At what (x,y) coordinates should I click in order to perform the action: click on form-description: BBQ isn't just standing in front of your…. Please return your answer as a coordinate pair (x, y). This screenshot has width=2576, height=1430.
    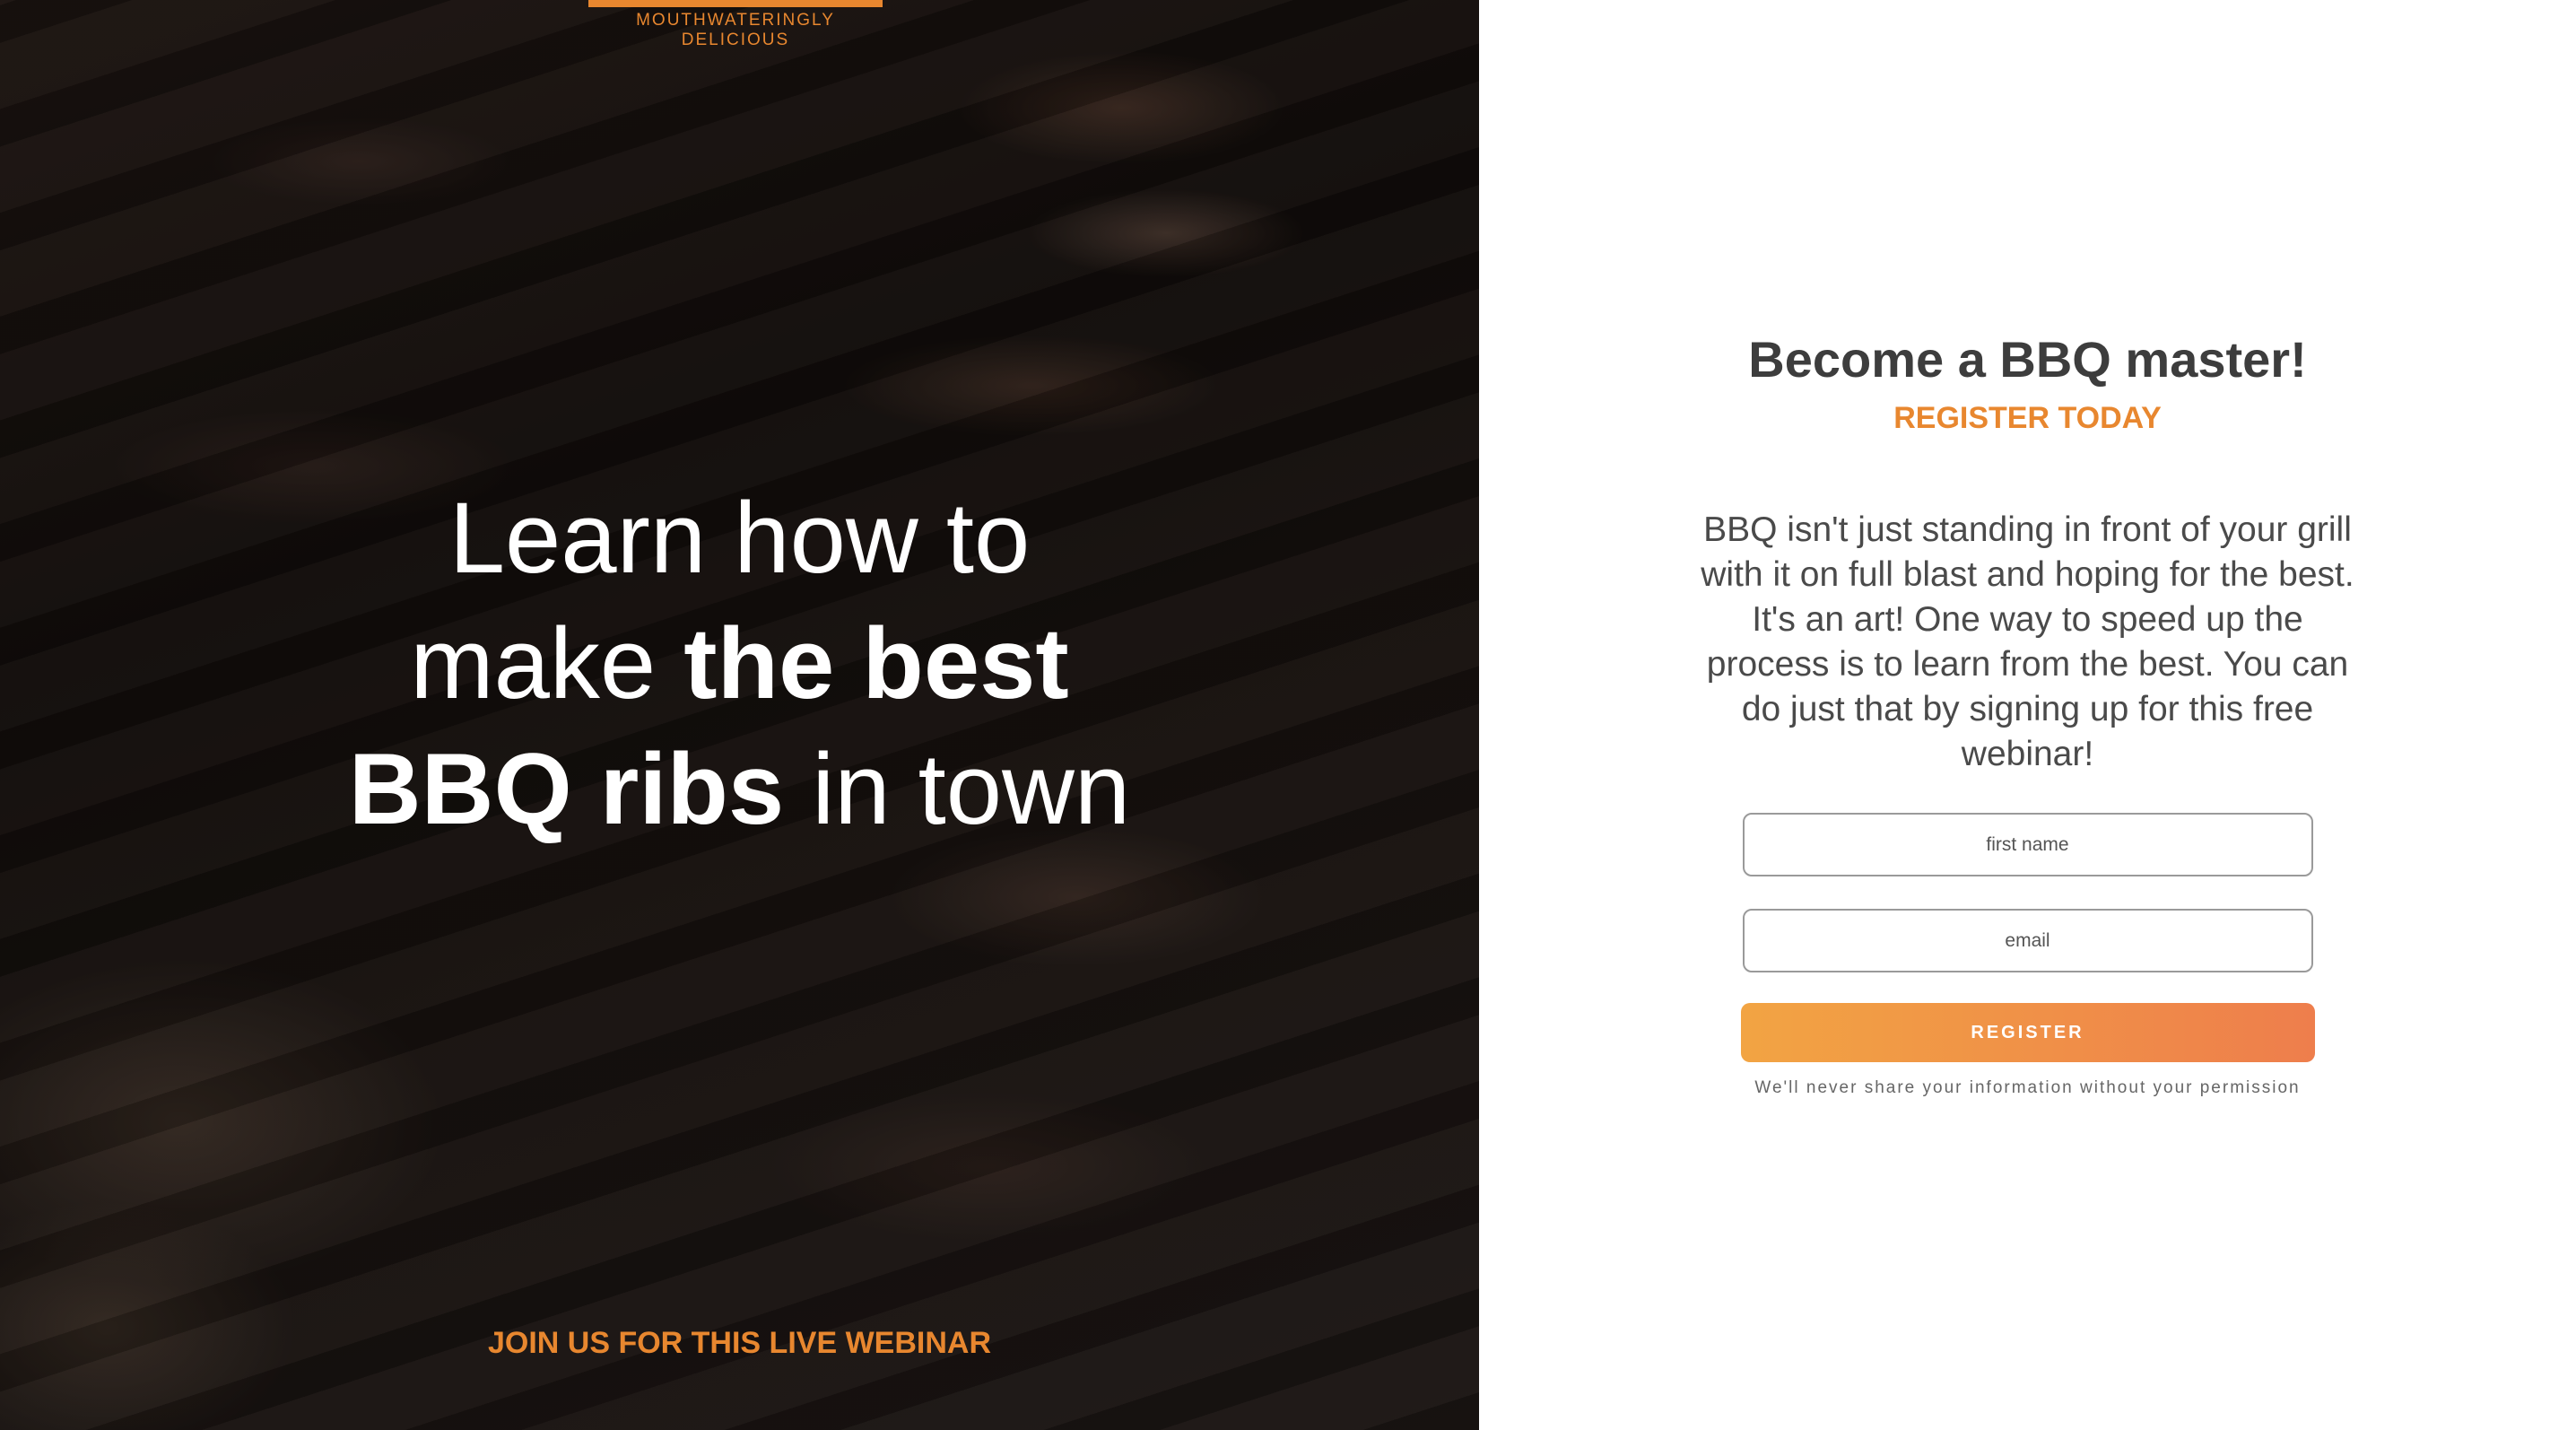
    Looking at the image, I should click on (2027, 641).